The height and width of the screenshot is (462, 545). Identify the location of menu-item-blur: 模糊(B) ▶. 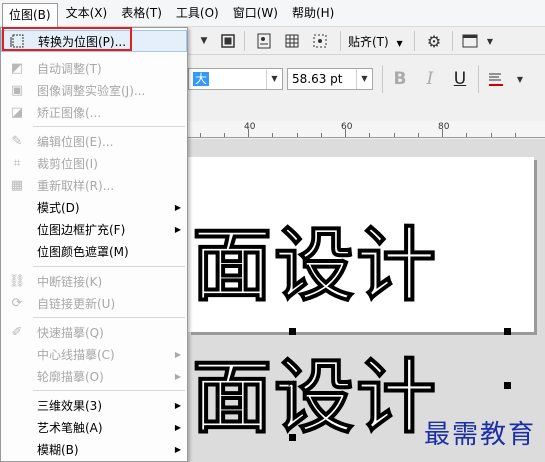
(94, 449).